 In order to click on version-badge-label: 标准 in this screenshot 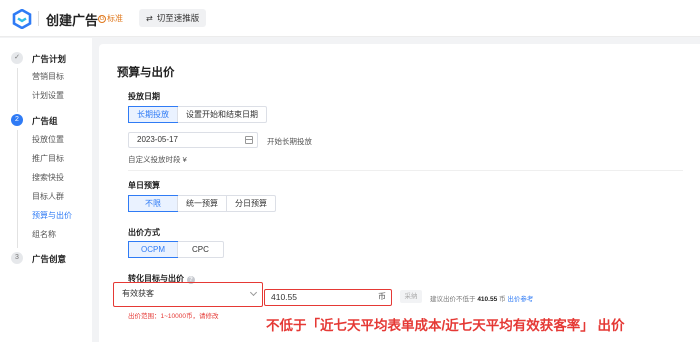, I will do `click(115, 18)`.